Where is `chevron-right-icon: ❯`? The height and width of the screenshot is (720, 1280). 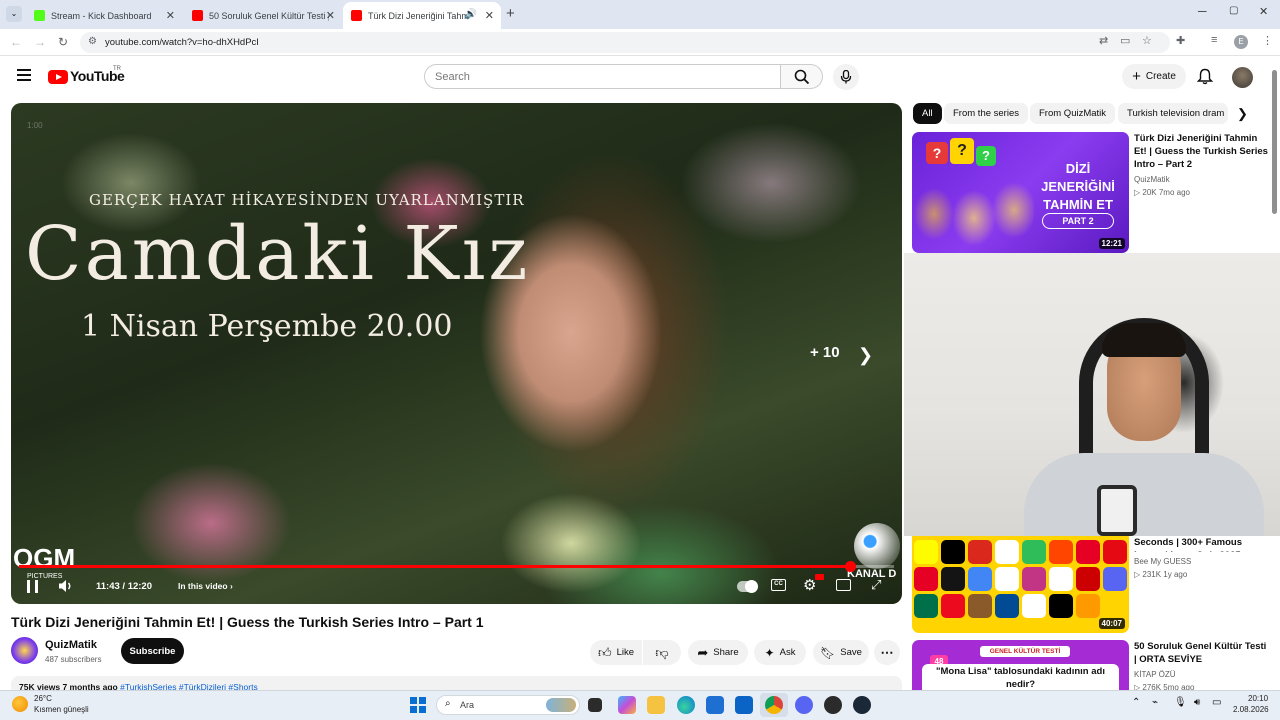
chevron-right-icon: ❯ is located at coordinates (865, 355).